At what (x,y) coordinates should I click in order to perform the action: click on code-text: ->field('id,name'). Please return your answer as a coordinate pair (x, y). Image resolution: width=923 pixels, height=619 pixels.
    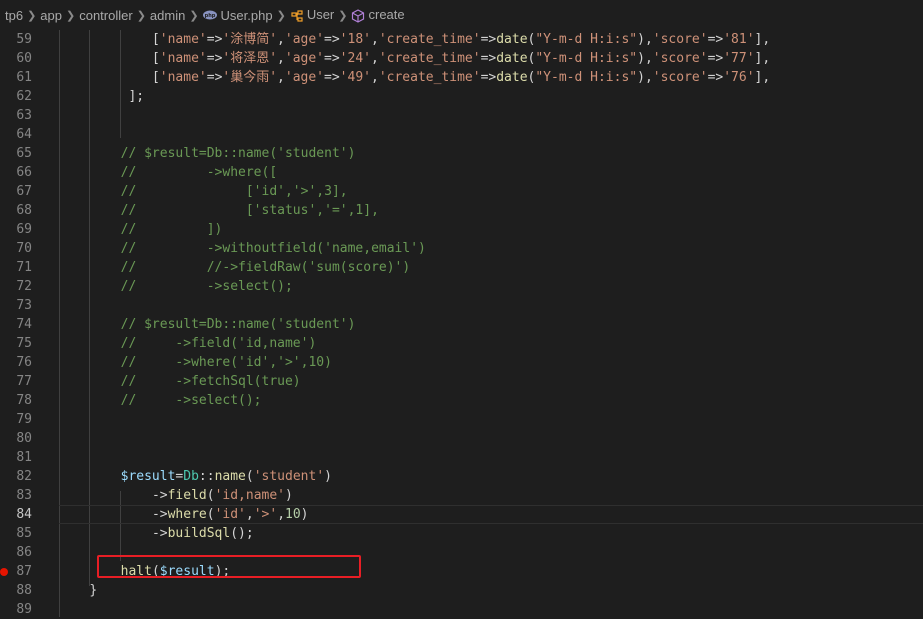
    Looking at the image, I should click on (222, 495).